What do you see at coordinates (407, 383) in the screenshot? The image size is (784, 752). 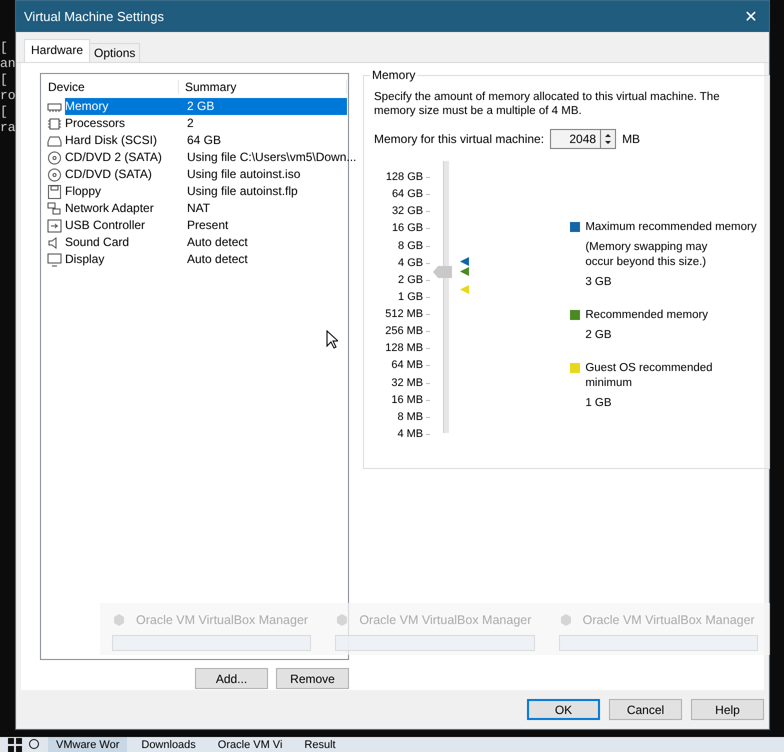 I see `scale-label: 32 MB` at bounding box center [407, 383].